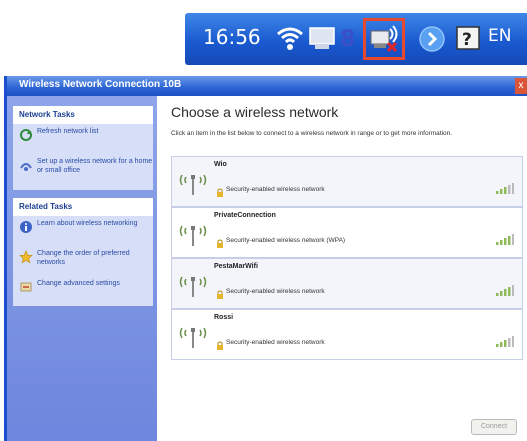 Image resolution: width=527 pixels, height=441 pixels. What do you see at coordinates (83, 207) in the screenshot?
I see `related-tasks-header: Related Tasks` at bounding box center [83, 207].